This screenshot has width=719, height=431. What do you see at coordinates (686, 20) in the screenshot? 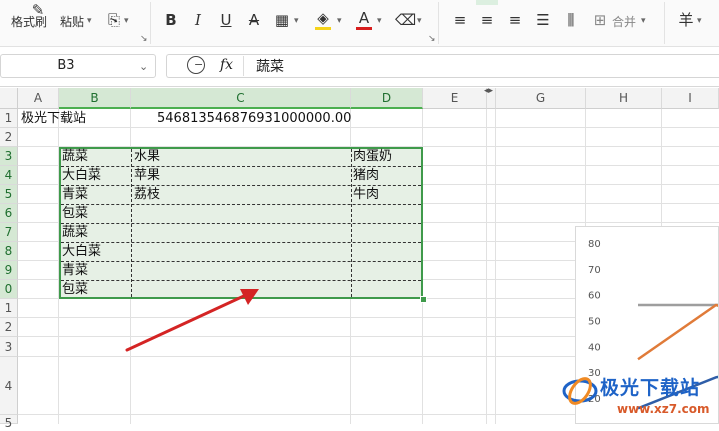
I see `currency-button: 羊` at bounding box center [686, 20].